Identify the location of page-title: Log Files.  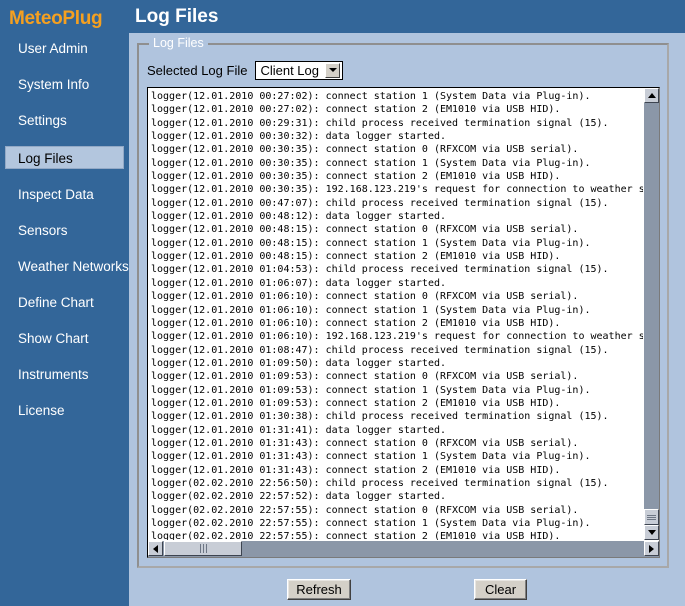
(177, 16).